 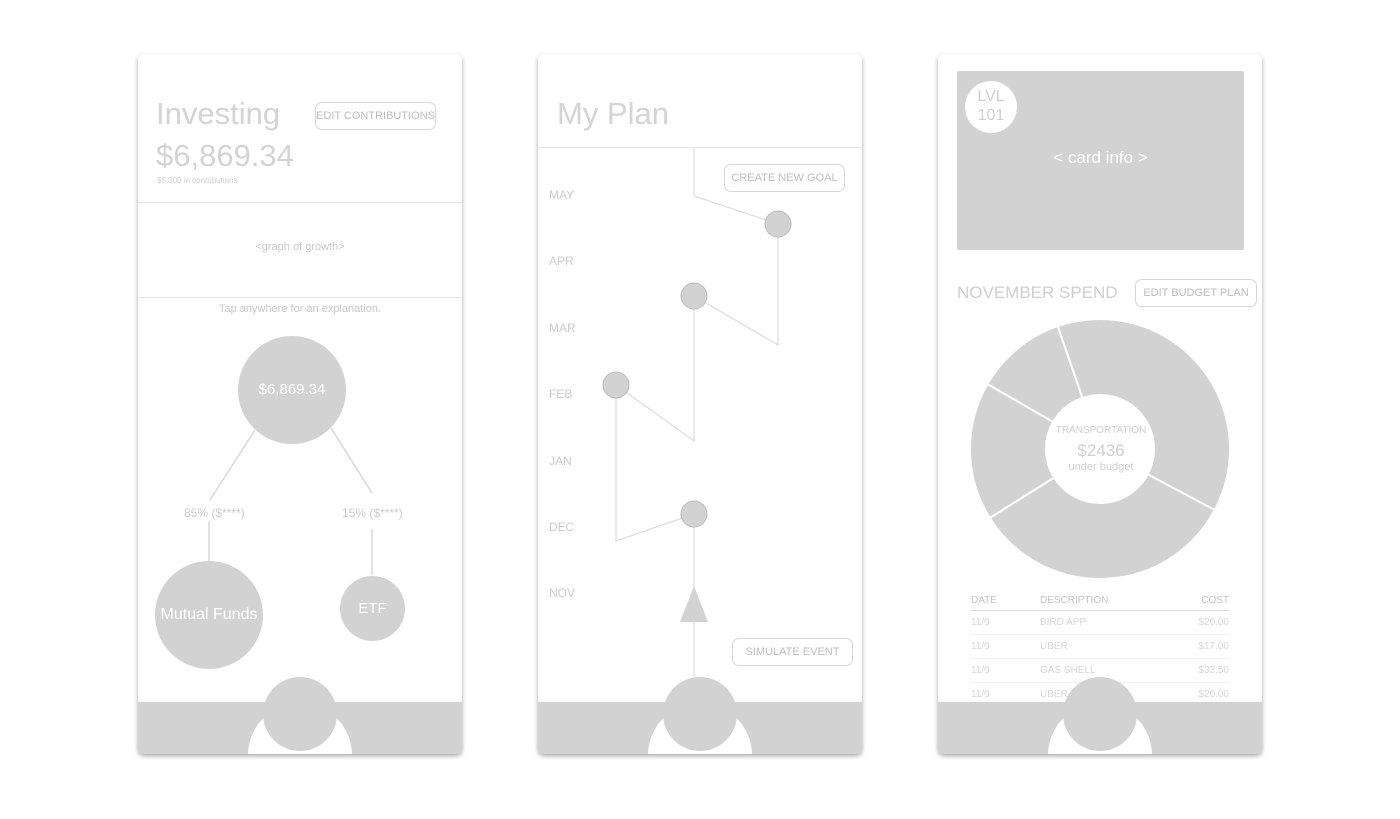 I want to click on donut-category: TRANSPORTATION, so click(x=1101, y=430).